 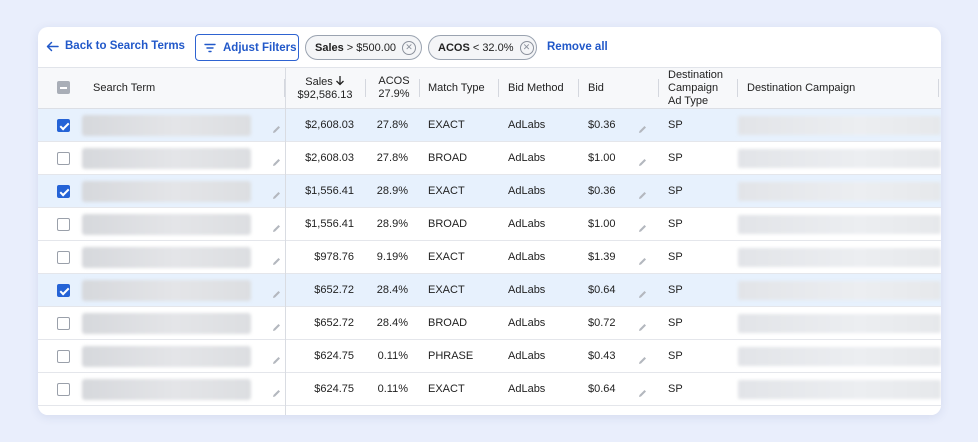 What do you see at coordinates (602, 356) in the screenshot?
I see `bid-cell: $0.43` at bounding box center [602, 356].